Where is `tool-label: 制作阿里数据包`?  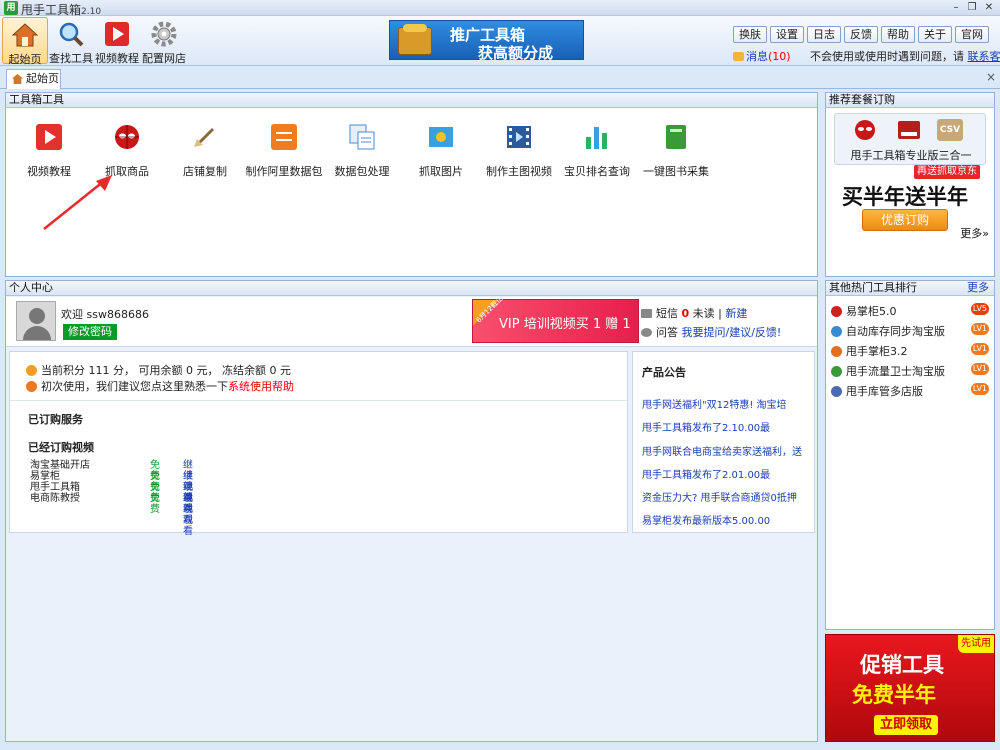
tool-label: 制作阿里数据包 is located at coordinates (284, 171).